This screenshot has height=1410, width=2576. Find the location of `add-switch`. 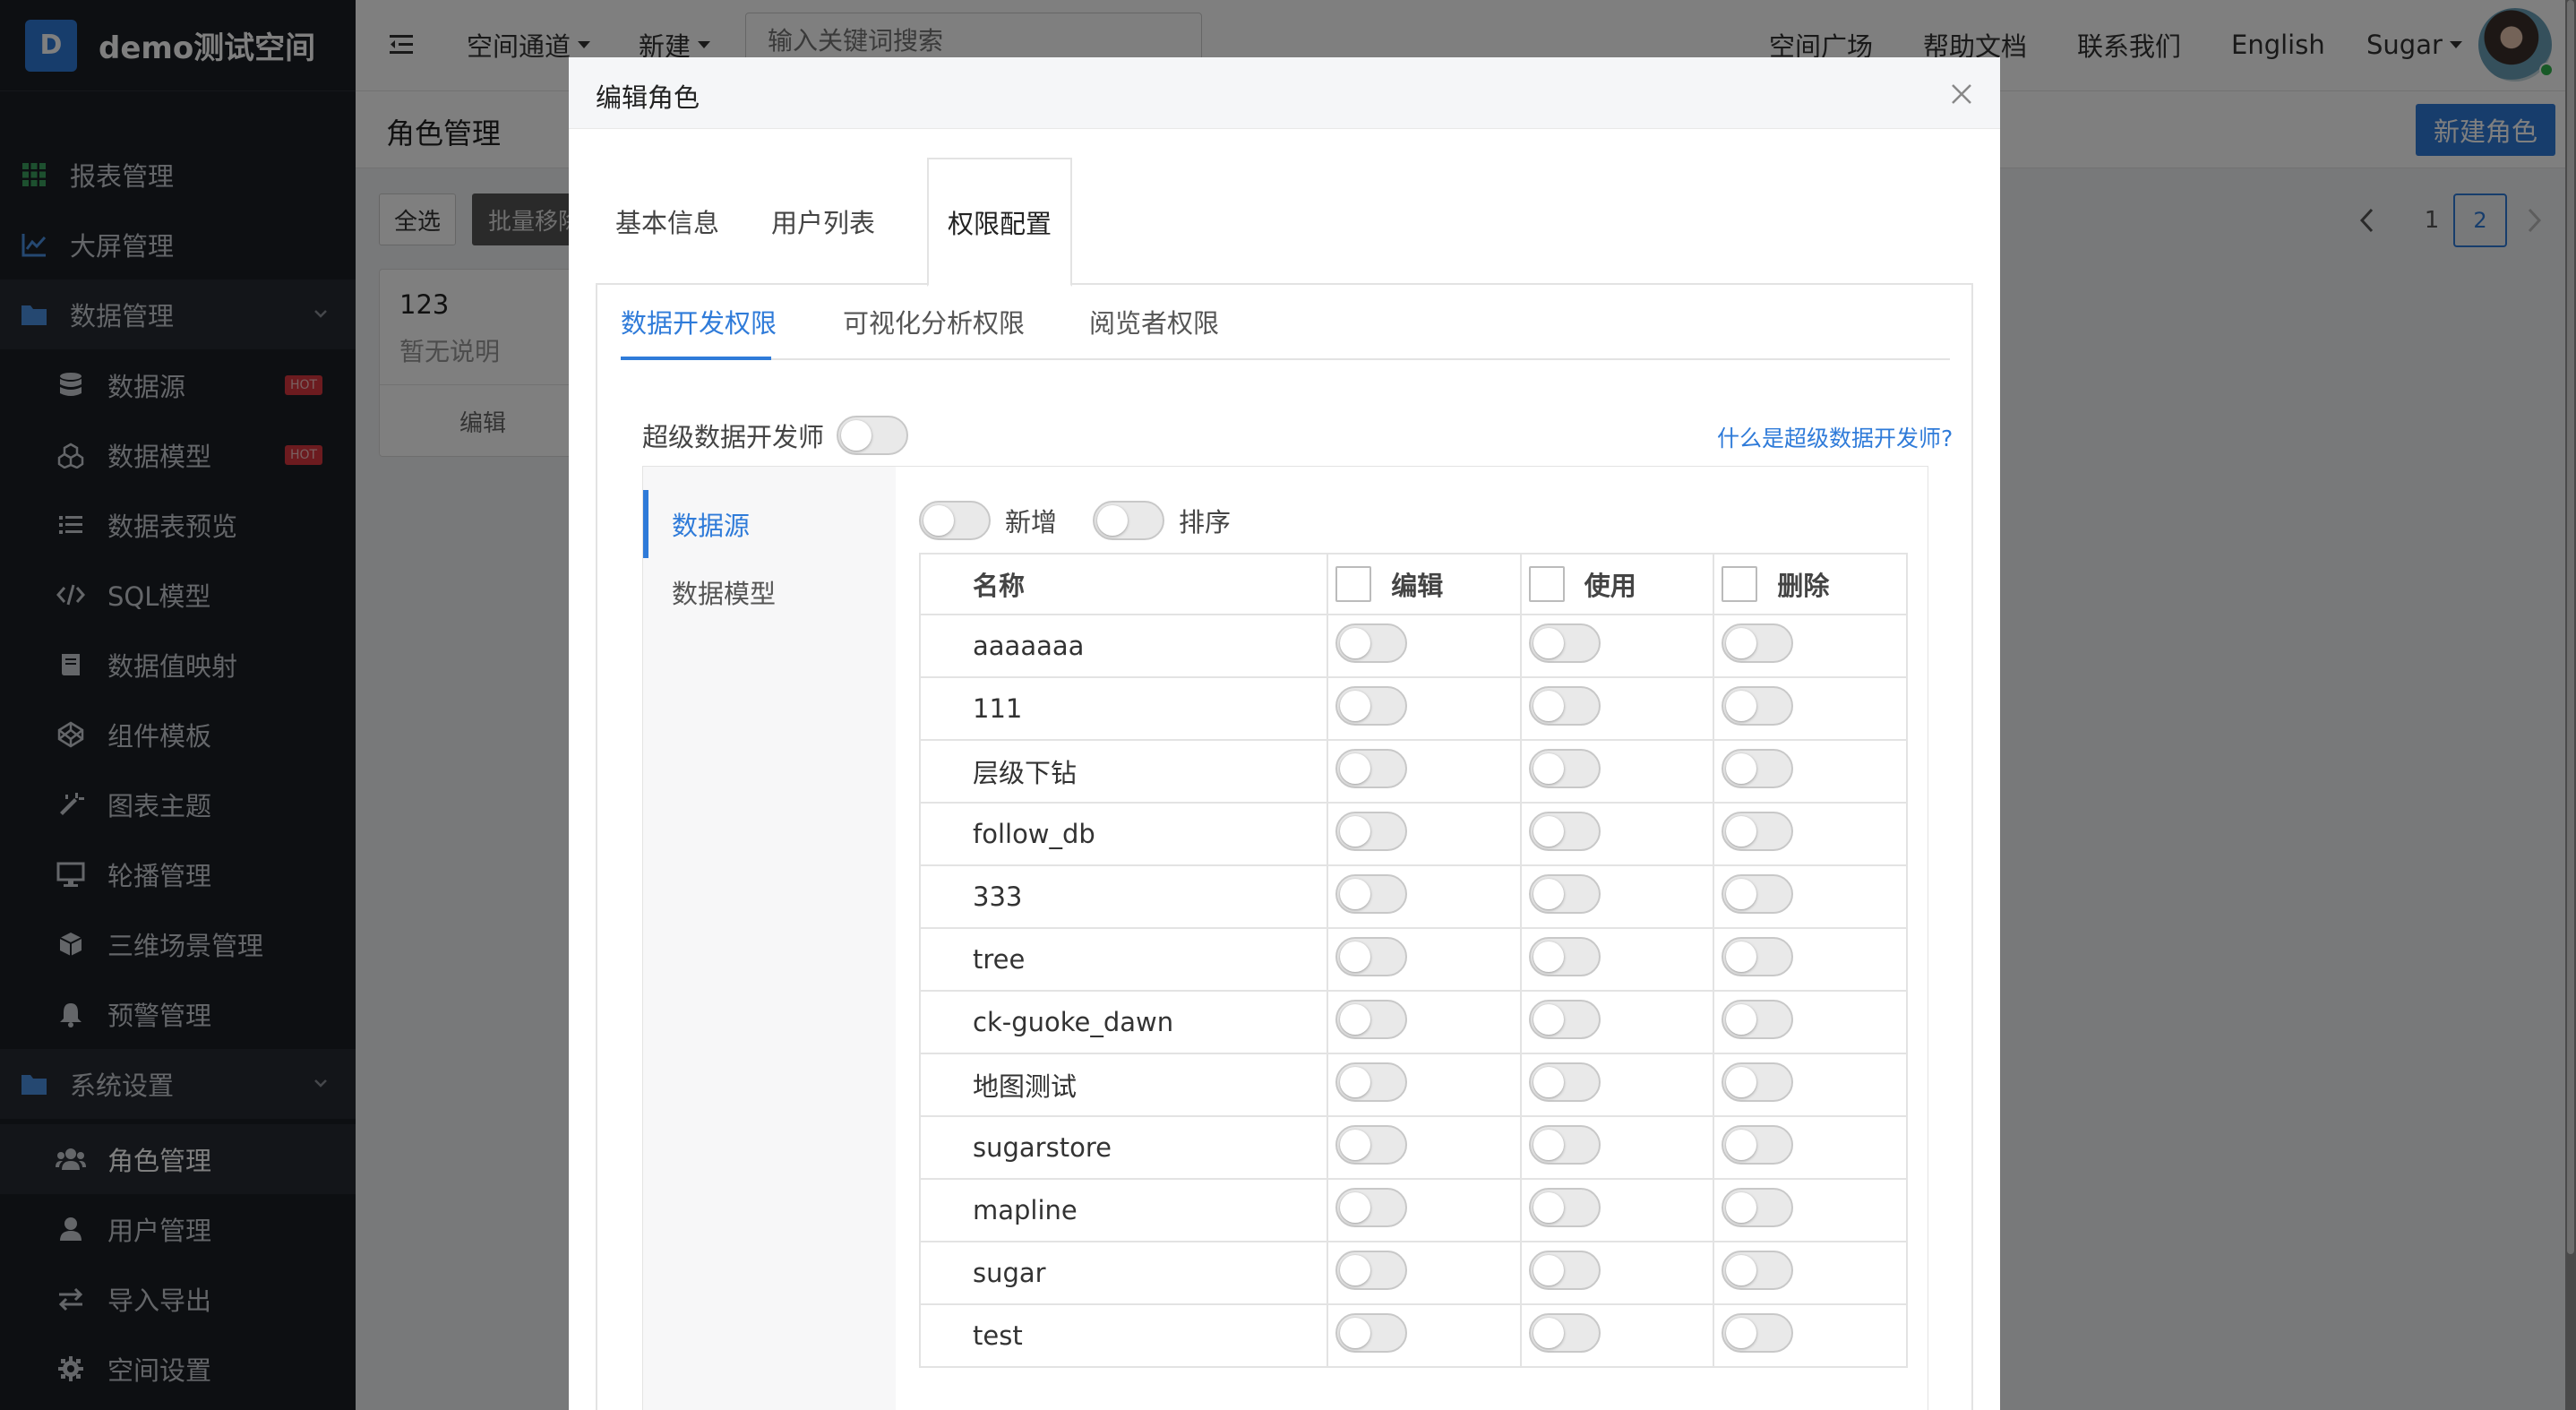

add-switch is located at coordinates (955, 520).